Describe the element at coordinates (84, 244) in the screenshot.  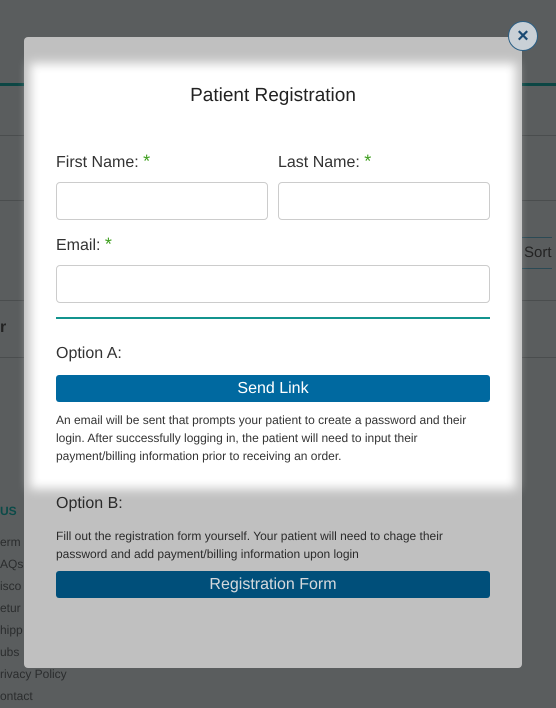
I see `field-label: Email: *` at that location.